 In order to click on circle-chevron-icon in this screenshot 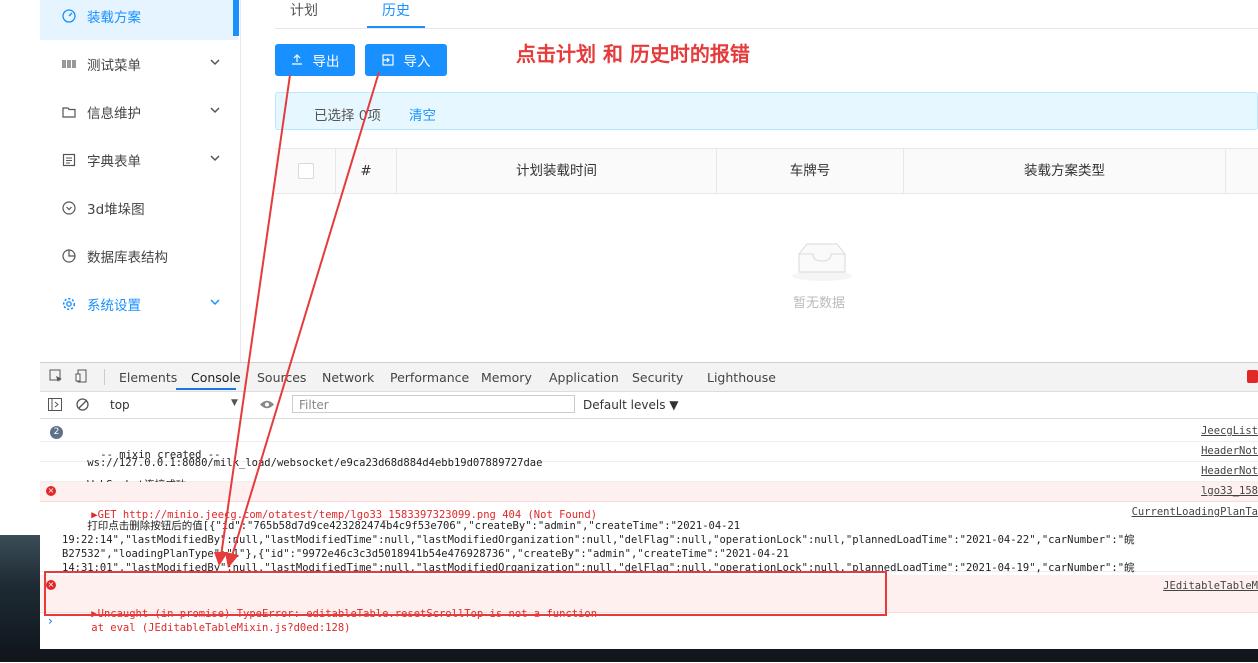, I will do `click(69, 208)`.